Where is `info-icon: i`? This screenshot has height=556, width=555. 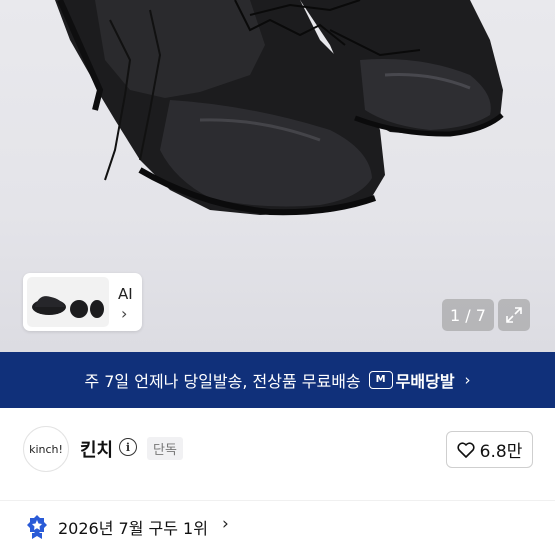 info-icon: i is located at coordinates (128, 447).